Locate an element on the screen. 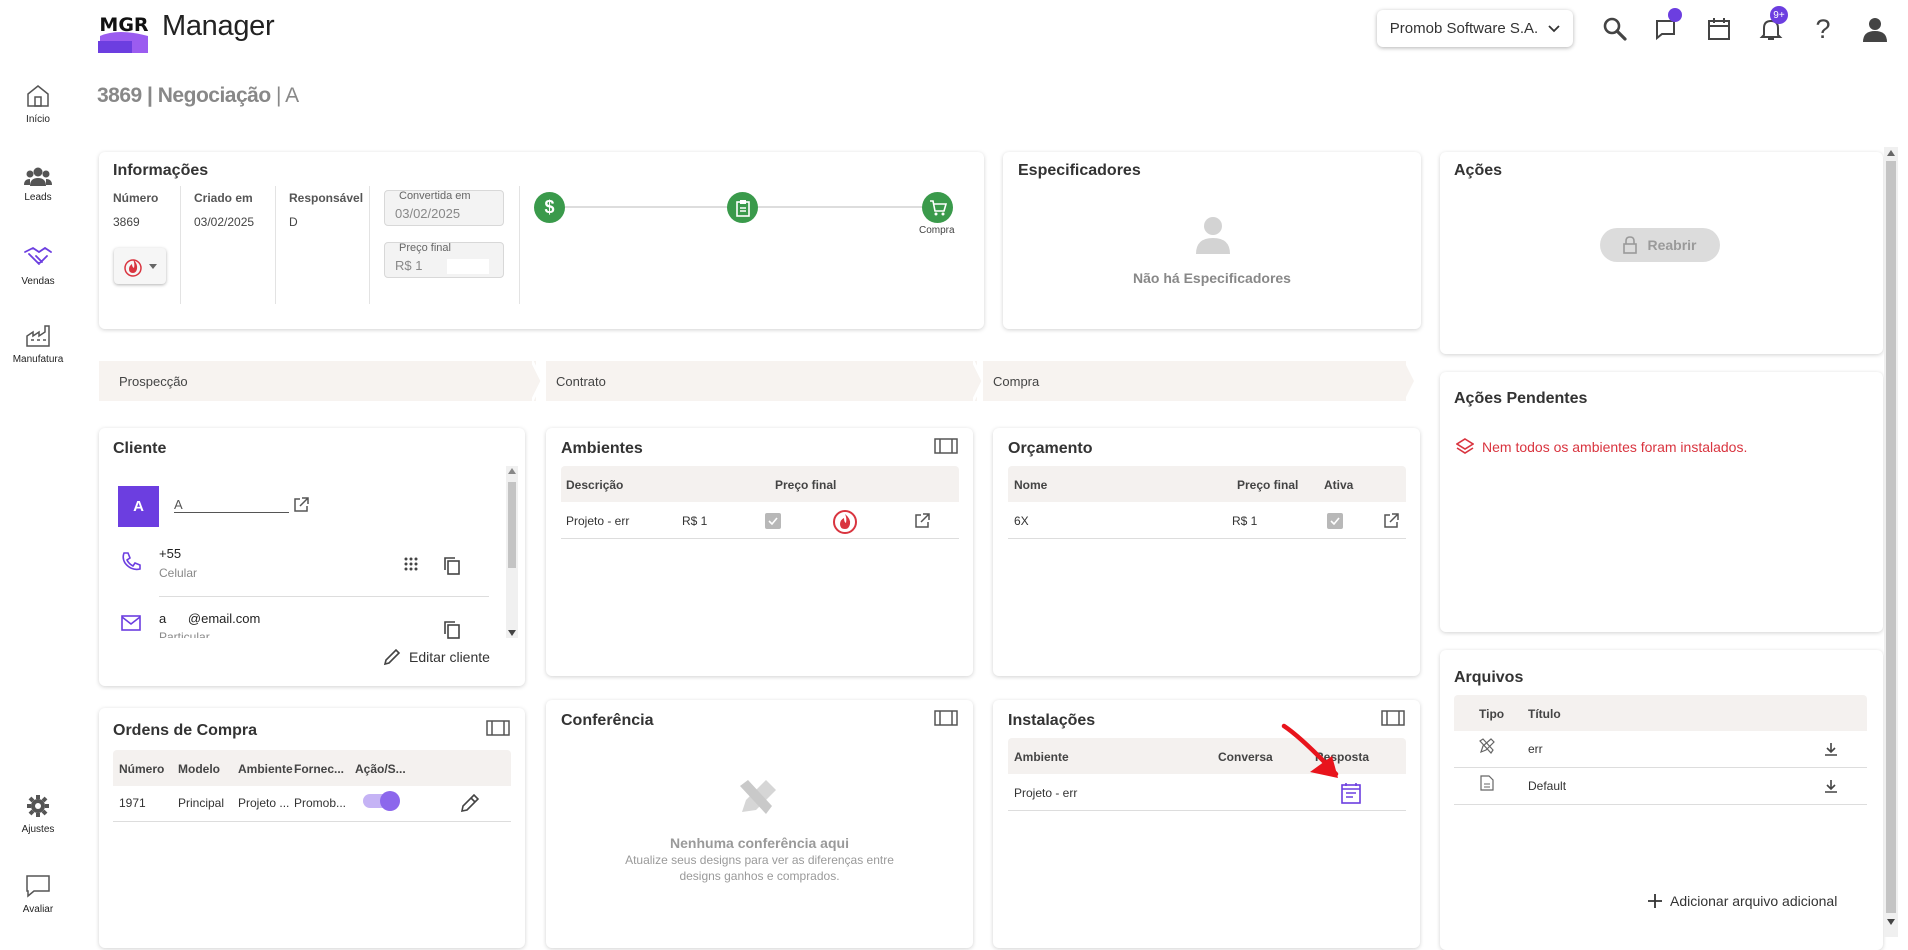 The height and width of the screenshot is (950, 1908). annotation-arrow-icon is located at coordinates (1315, 754).